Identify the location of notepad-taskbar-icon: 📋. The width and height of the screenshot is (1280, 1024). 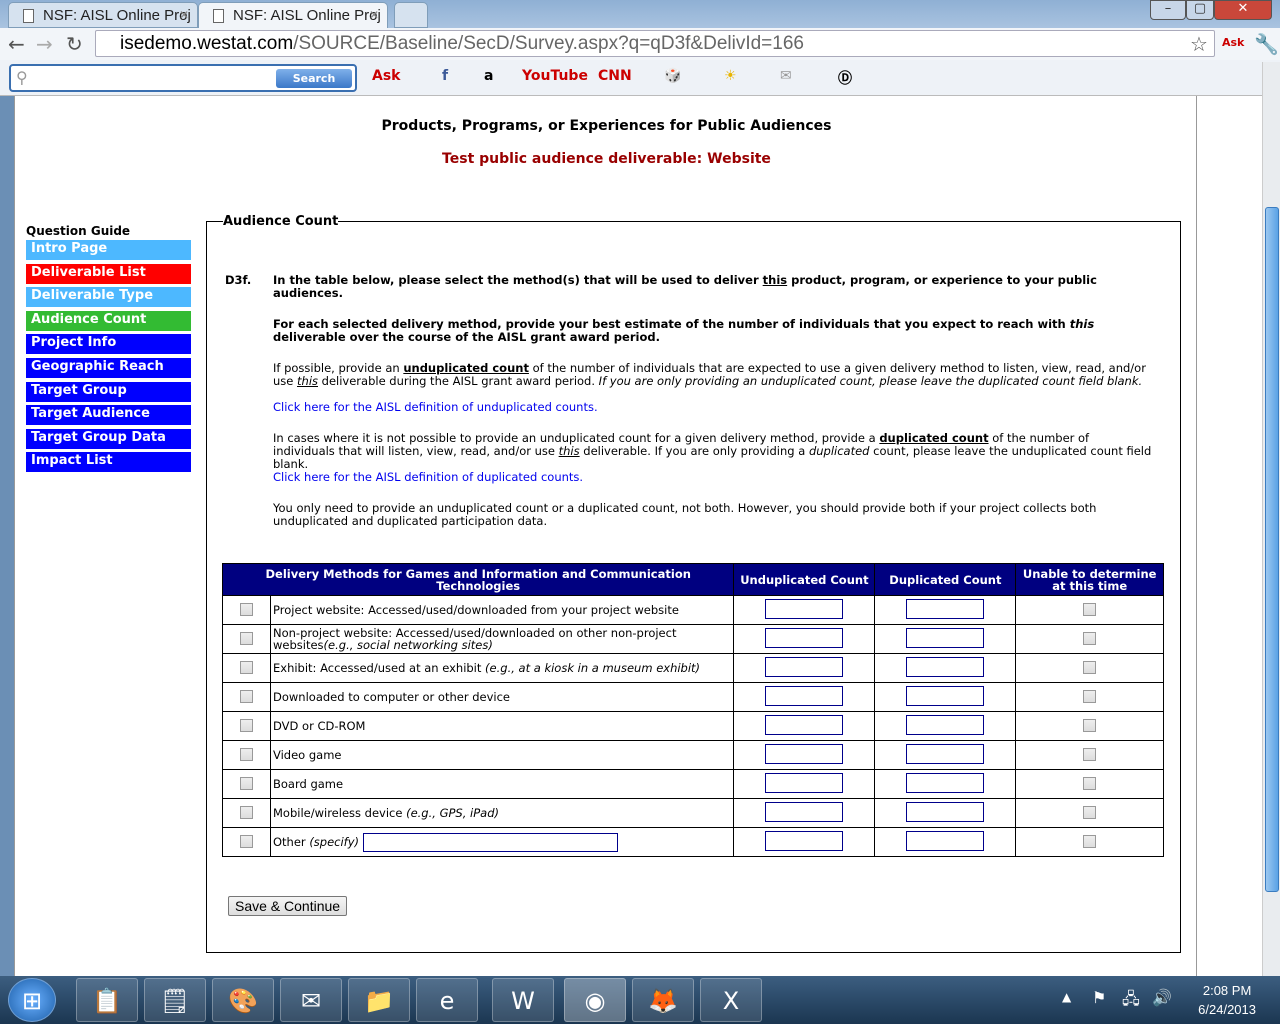
(107, 1000).